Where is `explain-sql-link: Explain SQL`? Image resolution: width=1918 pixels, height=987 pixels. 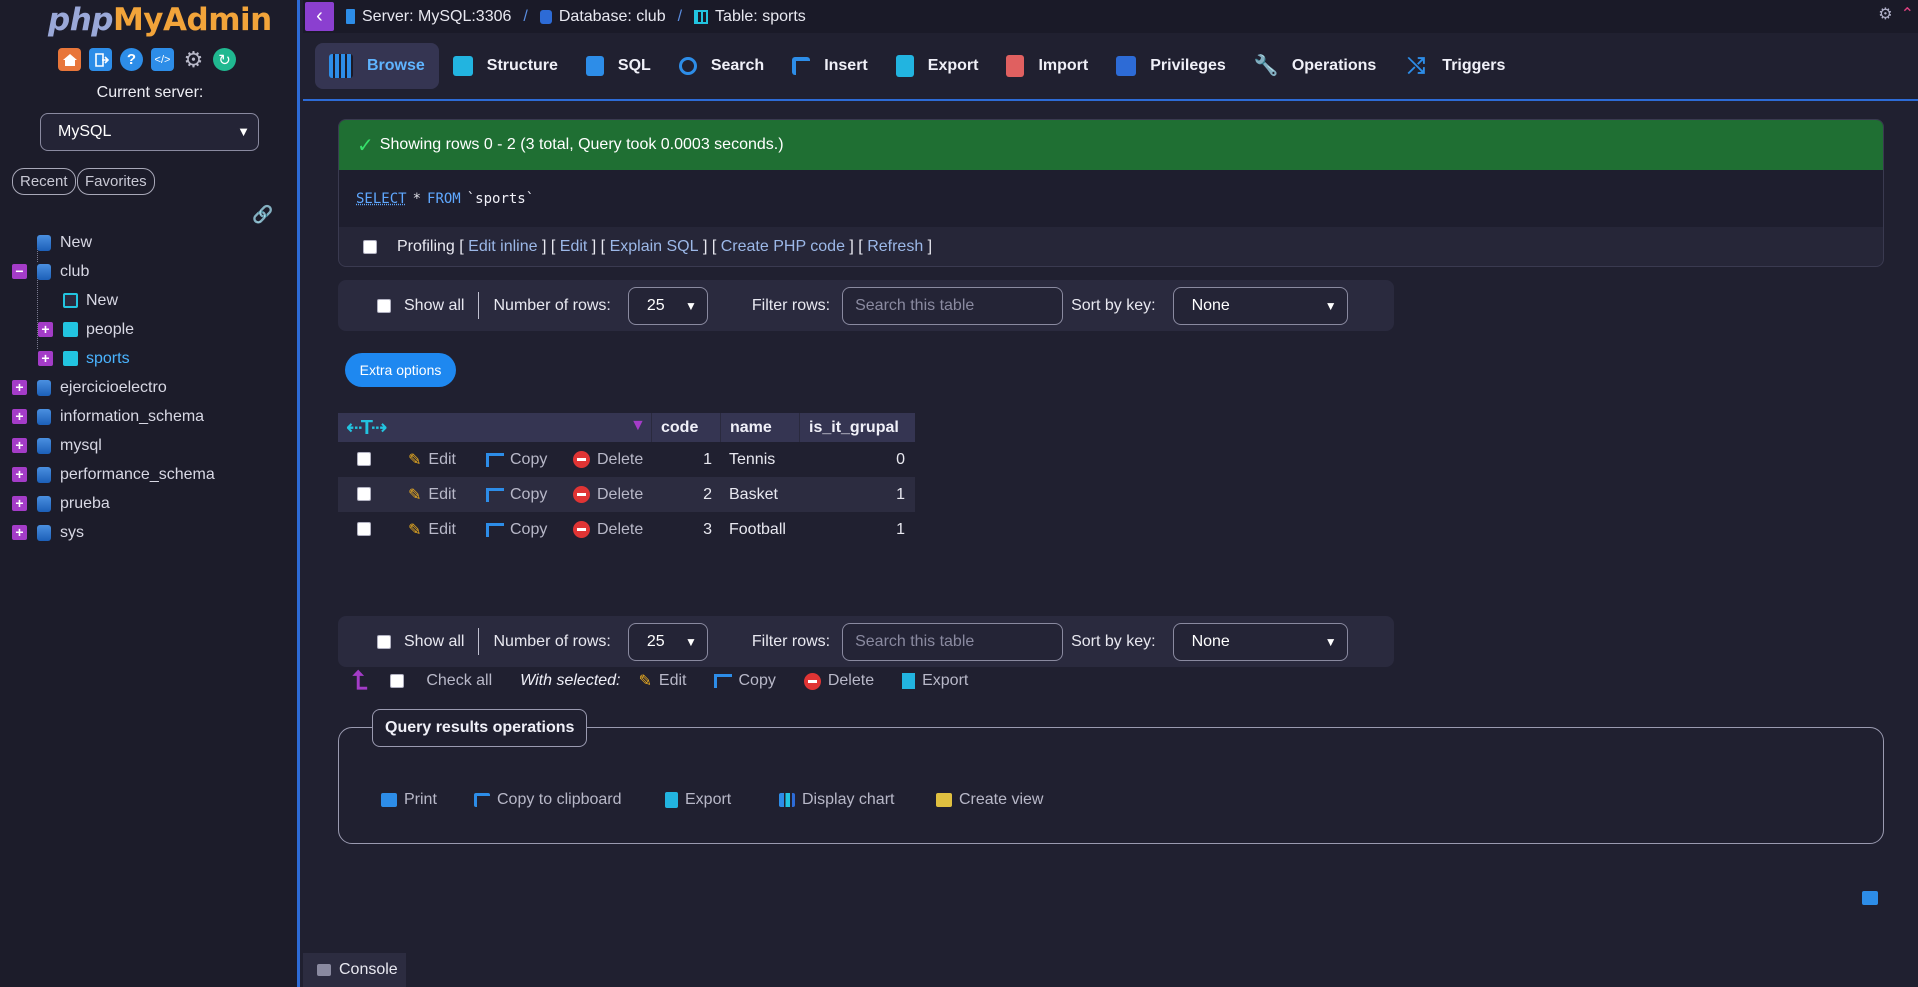 explain-sql-link: Explain SQL is located at coordinates (654, 247).